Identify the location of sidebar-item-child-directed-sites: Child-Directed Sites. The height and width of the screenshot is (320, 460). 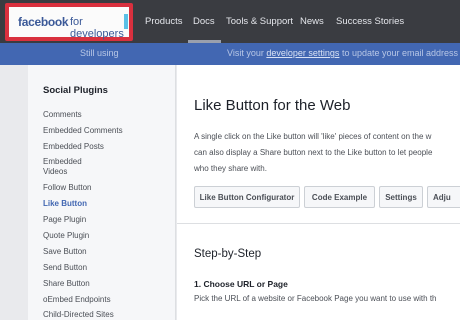
(78, 314).